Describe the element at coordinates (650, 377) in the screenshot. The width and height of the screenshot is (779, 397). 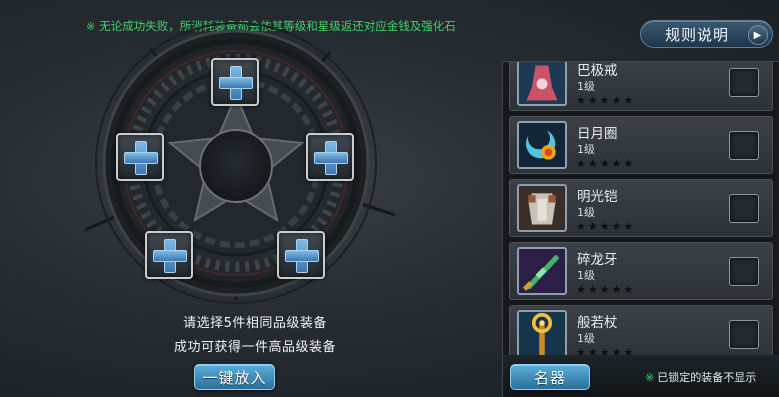
I see `locked-mark: ※` at that location.